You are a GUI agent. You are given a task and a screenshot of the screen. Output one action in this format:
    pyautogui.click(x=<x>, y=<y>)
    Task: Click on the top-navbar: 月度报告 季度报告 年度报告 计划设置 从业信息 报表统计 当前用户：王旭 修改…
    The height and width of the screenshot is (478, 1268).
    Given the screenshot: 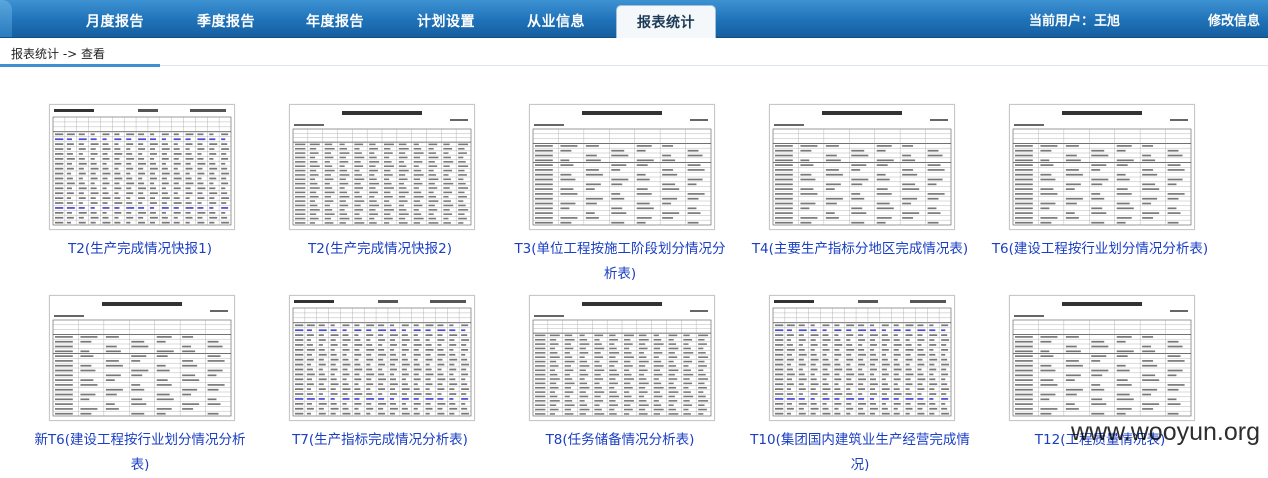 What is the action you would take?
    pyautogui.click(x=634, y=19)
    